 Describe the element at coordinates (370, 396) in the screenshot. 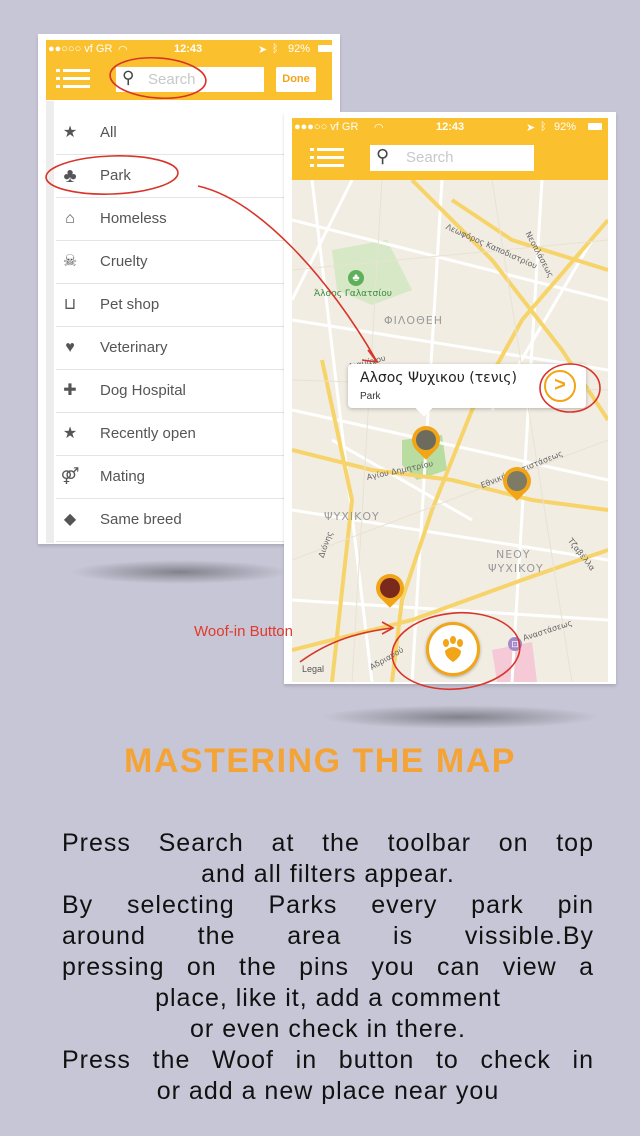

I see `callout-subtitle: Park` at that location.